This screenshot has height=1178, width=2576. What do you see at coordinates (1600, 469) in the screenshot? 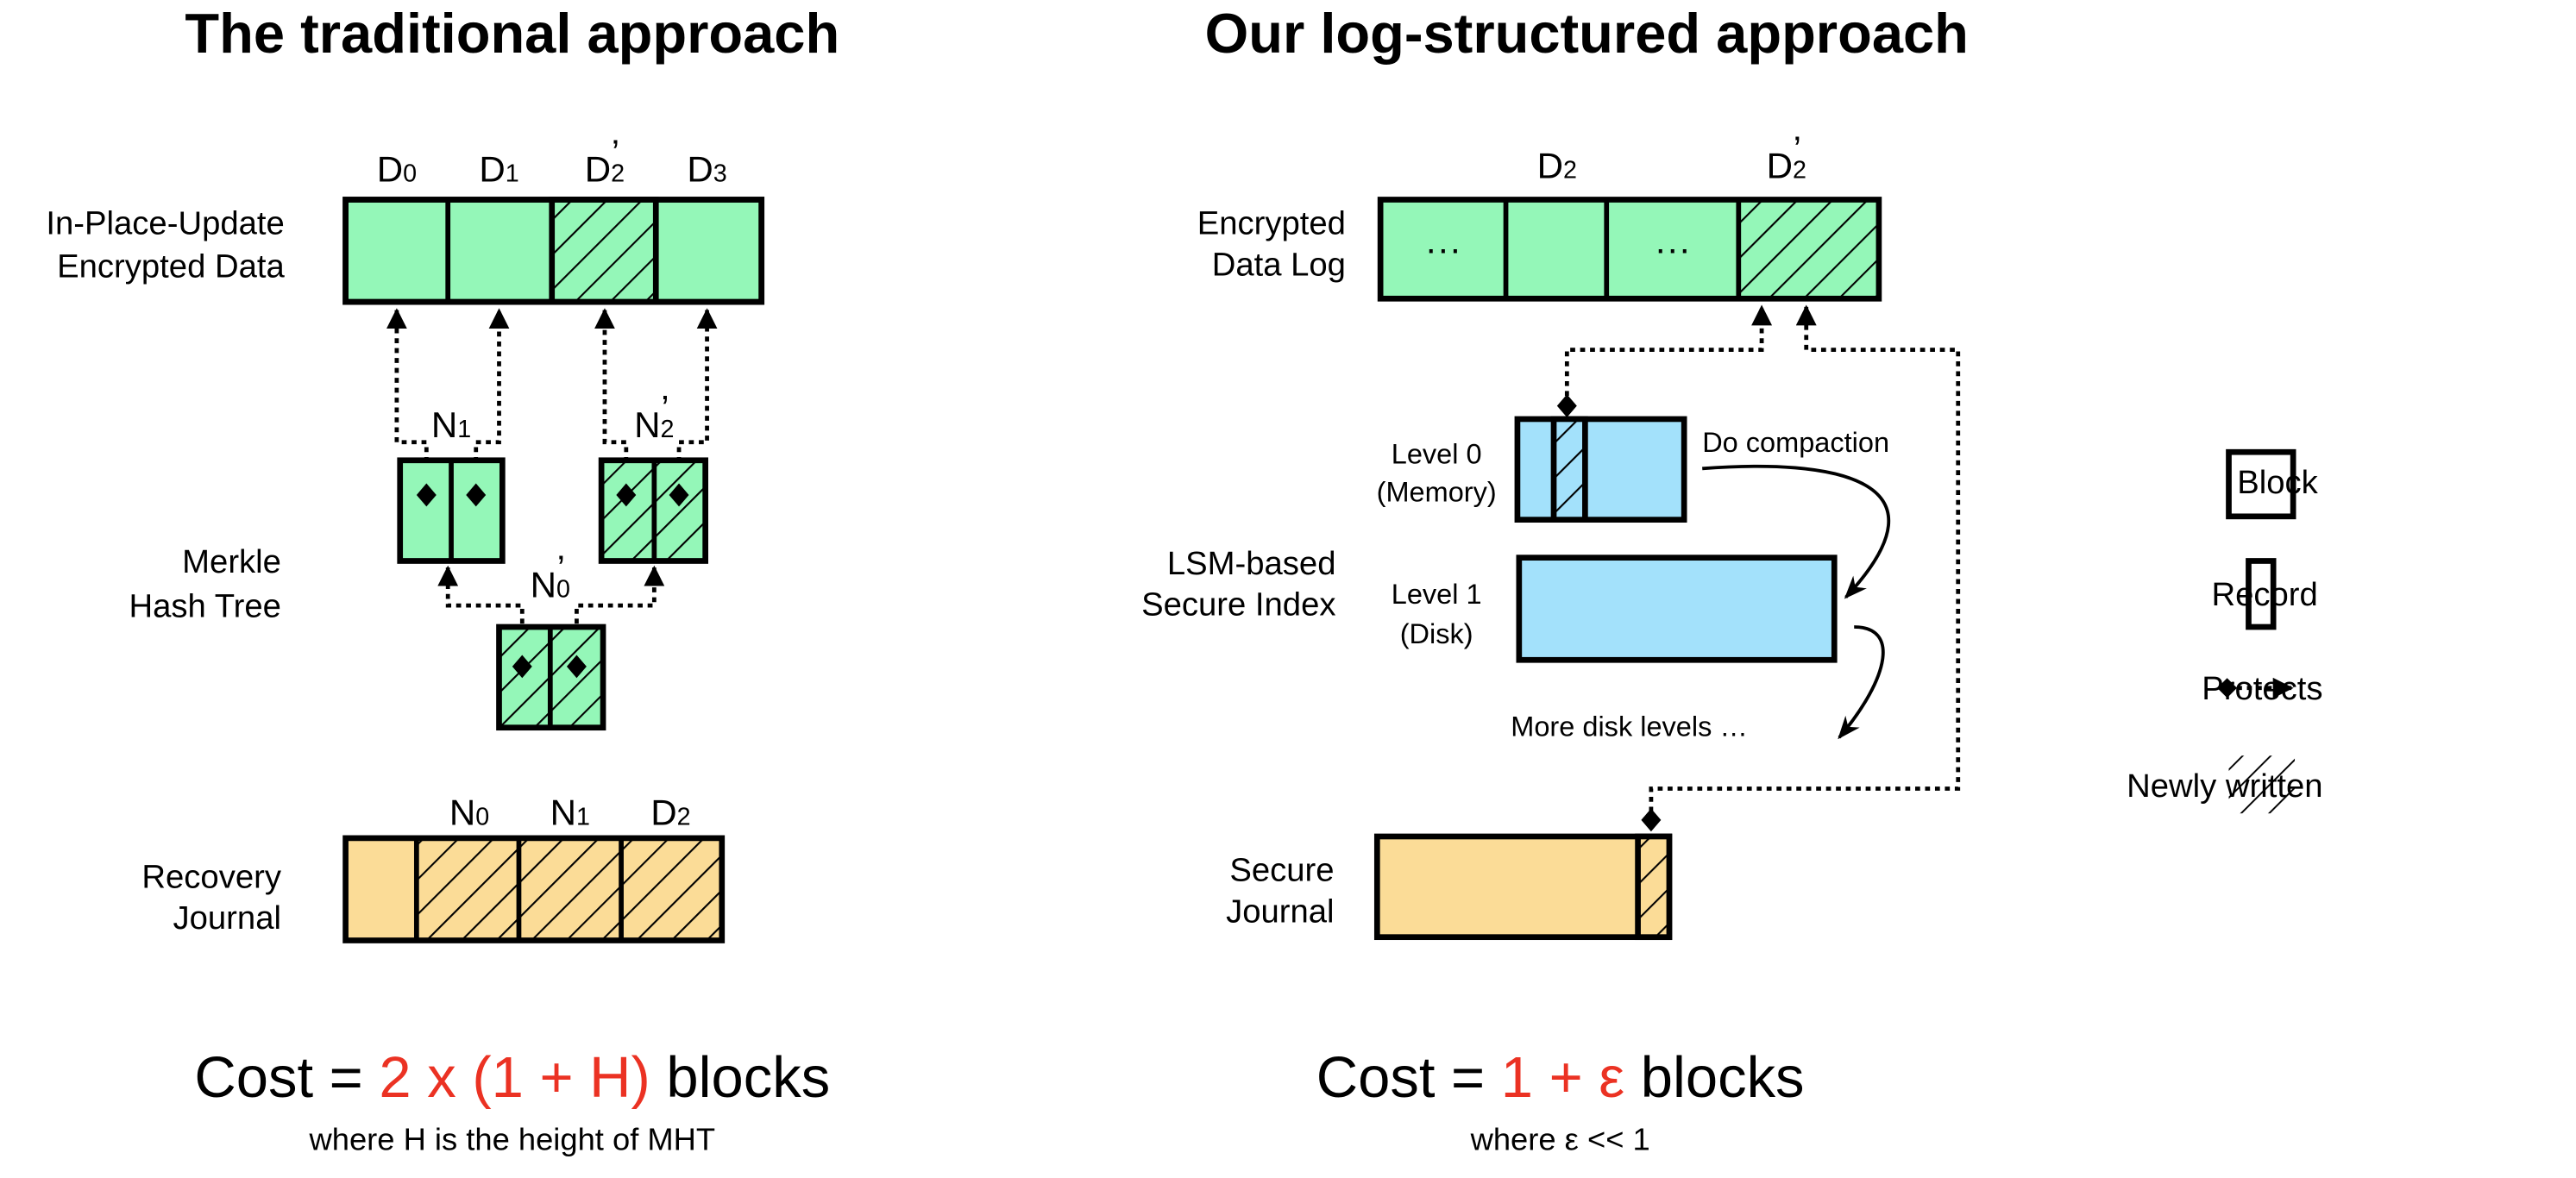
I see `level0-memory-box` at bounding box center [1600, 469].